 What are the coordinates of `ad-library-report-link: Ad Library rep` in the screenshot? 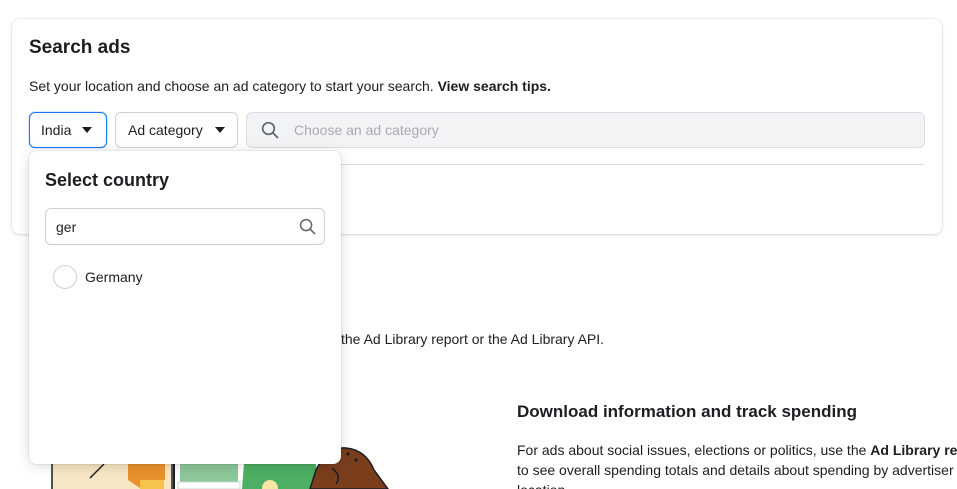 It's located at (913, 450).